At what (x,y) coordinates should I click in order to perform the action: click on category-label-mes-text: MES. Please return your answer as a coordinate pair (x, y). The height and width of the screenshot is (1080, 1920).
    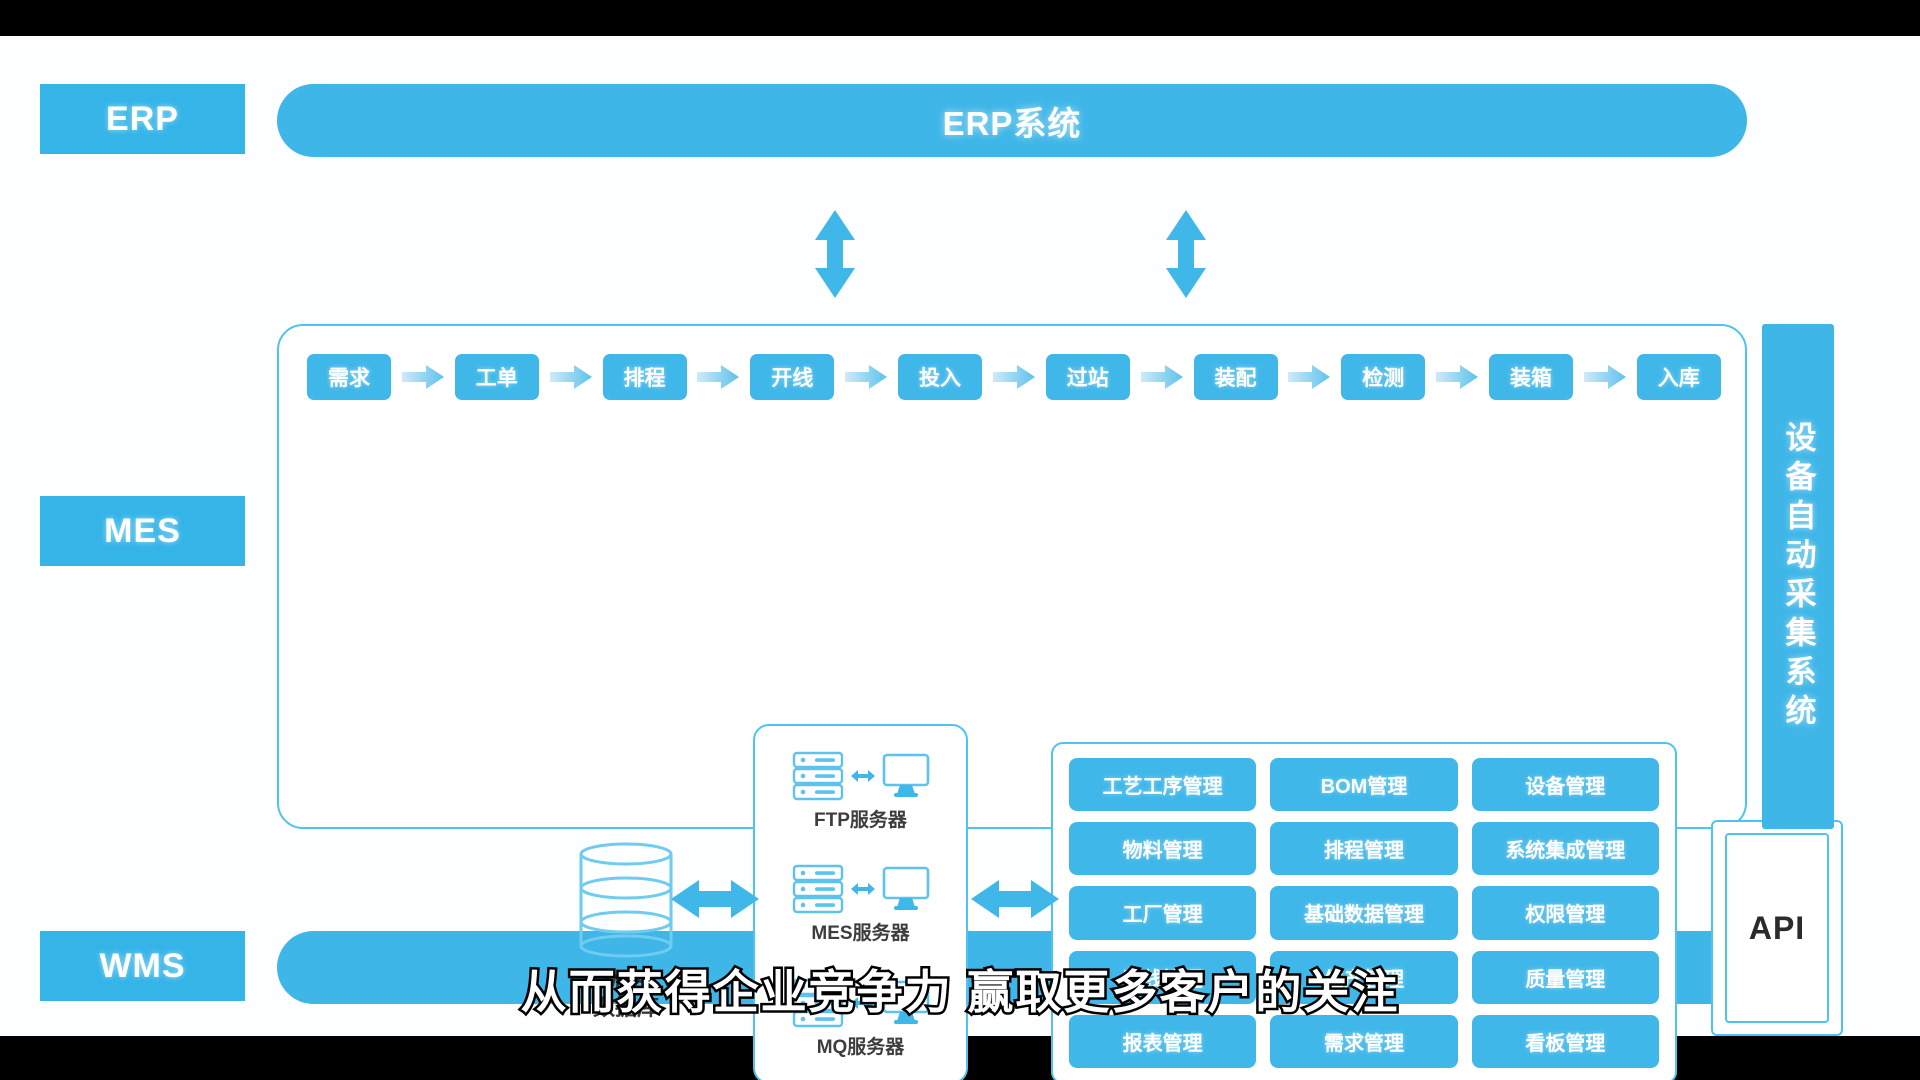
    Looking at the image, I should click on (142, 530).